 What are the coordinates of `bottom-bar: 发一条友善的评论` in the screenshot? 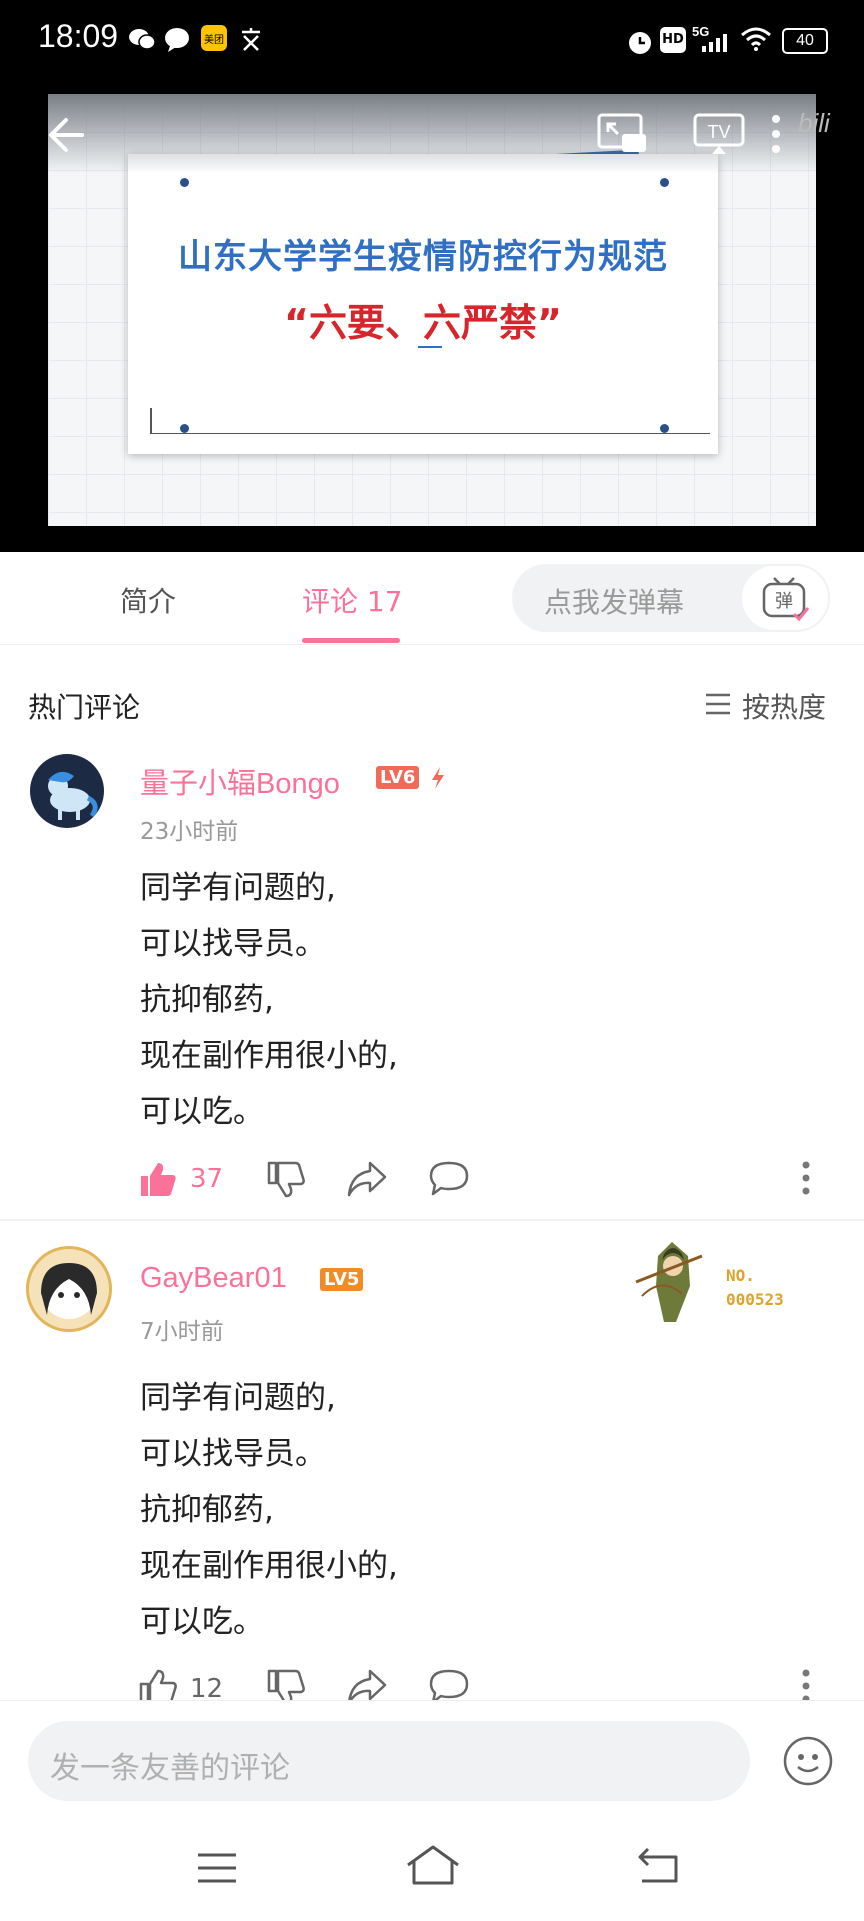 It's located at (432, 1810).